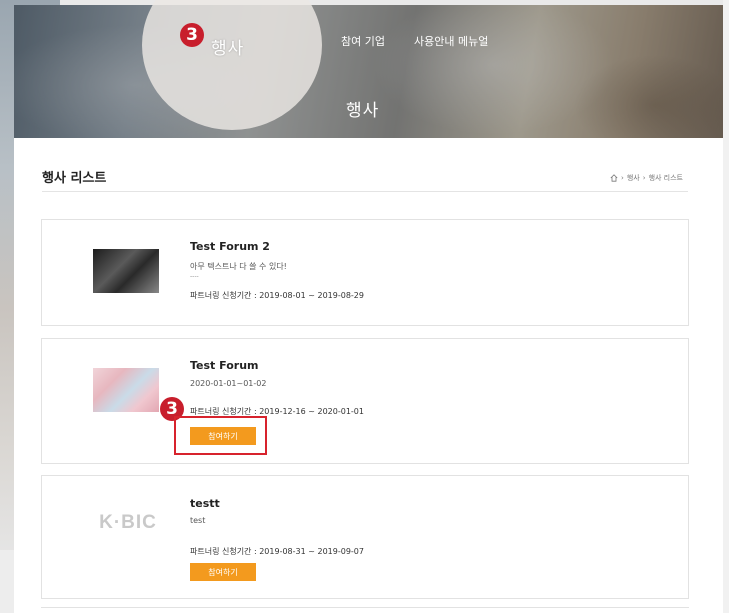  Describe the element at coordinates (451, 41) in the screenshot. I see `nav-item-manual: 사용안내 메뉴얼` at that location.